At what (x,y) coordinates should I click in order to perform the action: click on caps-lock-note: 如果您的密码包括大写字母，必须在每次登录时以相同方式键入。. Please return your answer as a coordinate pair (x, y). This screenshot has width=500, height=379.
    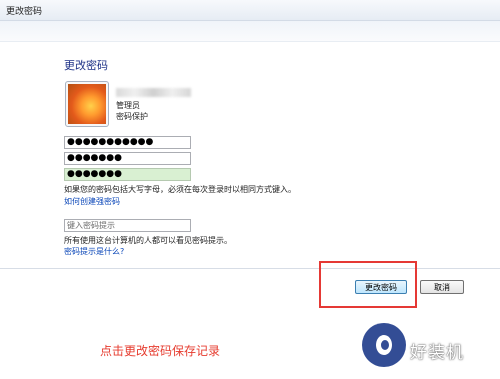
    Looking at the image, I should click on (180, 189).